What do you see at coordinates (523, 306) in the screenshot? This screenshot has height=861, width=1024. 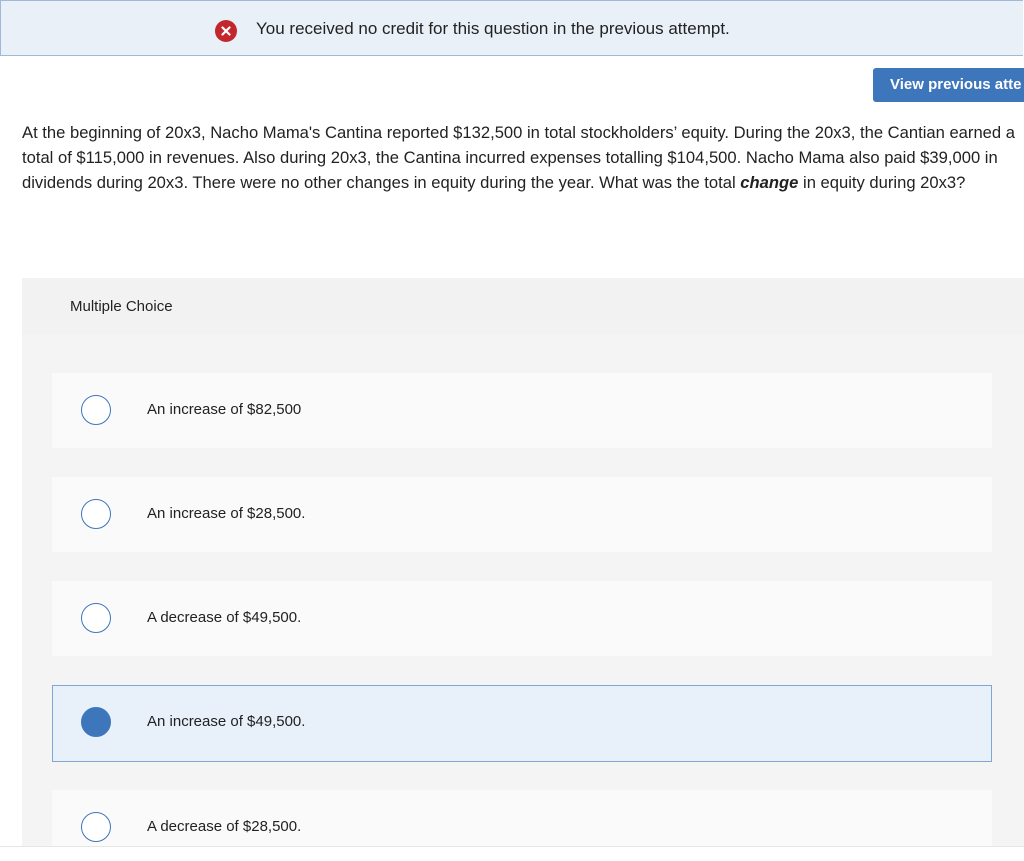 I see `multiple-choice-header: Multiple Choice` at bounding box center [523, 306].